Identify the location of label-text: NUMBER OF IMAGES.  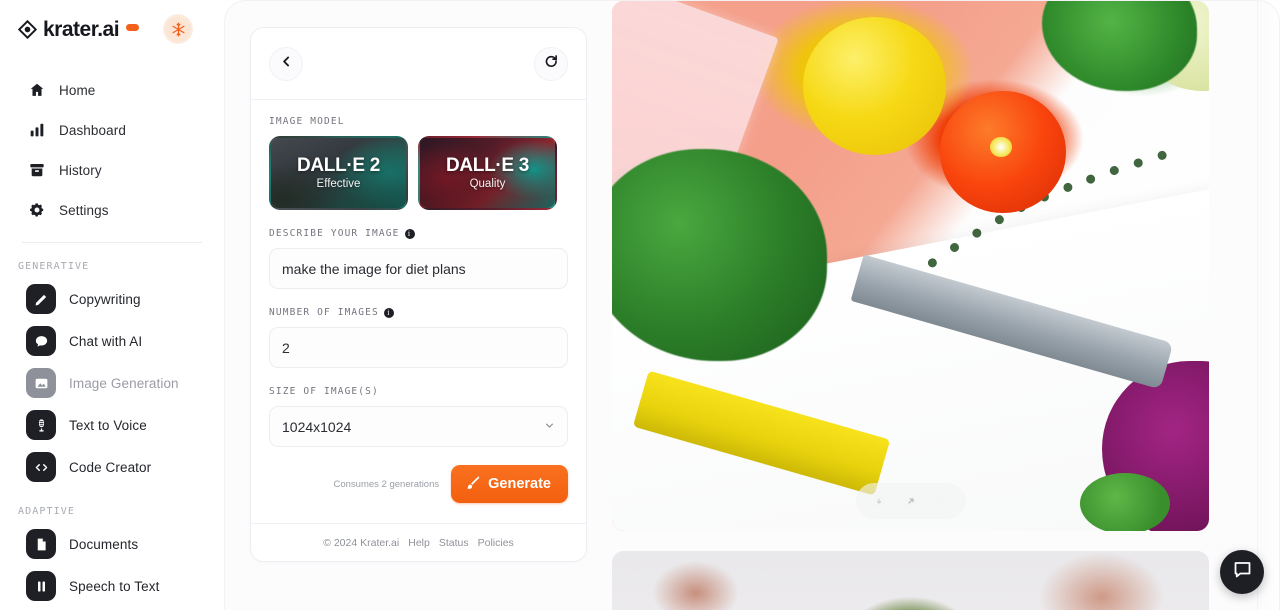
(324, 312).